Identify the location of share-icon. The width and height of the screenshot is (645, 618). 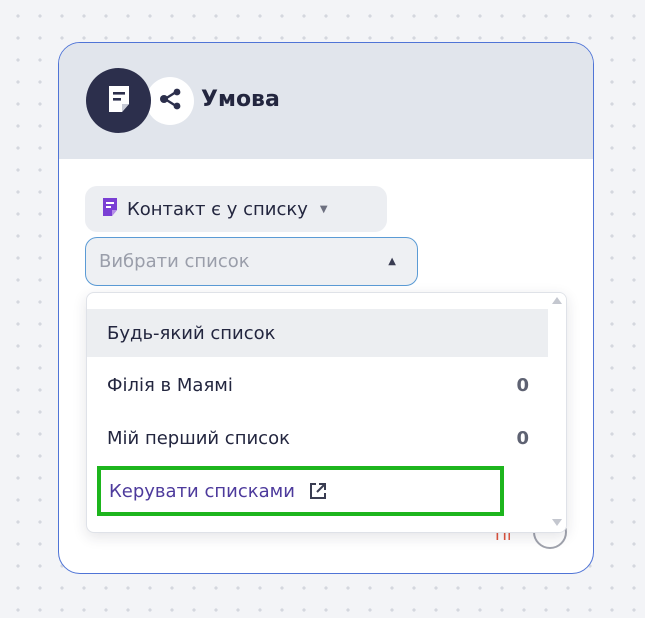
(170, 101).